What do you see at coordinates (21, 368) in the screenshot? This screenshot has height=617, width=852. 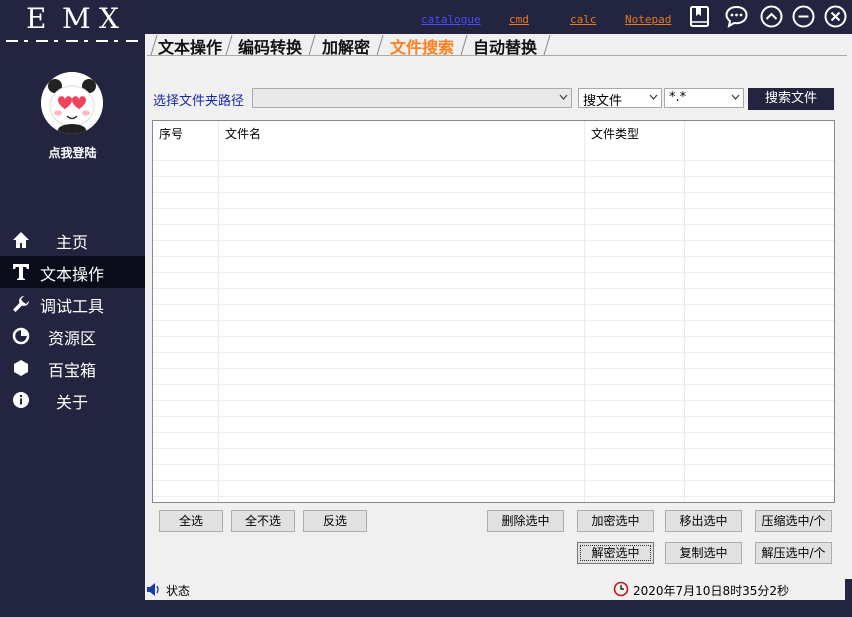 I see `hexagon-icon` at bounding box center [21, 368].